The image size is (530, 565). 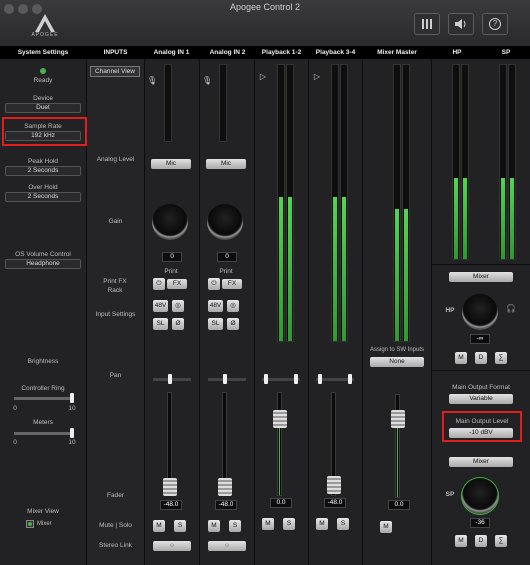 I want to click on sp-mixer-button: Mixer, so click(x=481, y=462).